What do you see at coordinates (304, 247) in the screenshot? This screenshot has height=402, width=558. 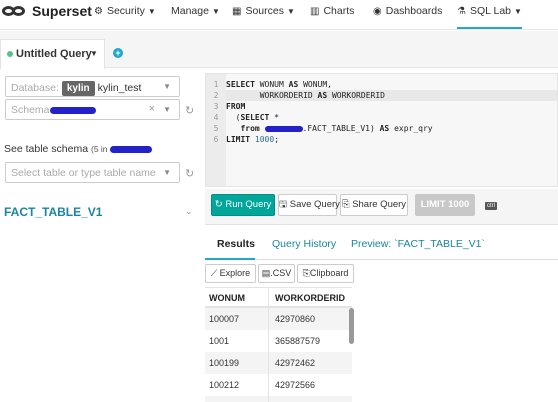 I see `tab-query-history: Query History` at bounding box center [304, 247].